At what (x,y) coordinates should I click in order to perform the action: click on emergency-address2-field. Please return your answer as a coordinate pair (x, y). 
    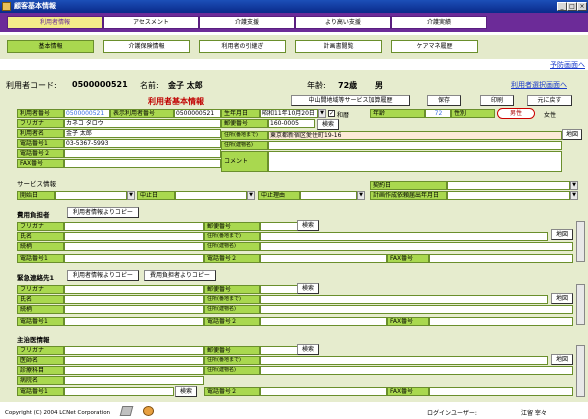
    Looking at the image, I should click on (416, 309).